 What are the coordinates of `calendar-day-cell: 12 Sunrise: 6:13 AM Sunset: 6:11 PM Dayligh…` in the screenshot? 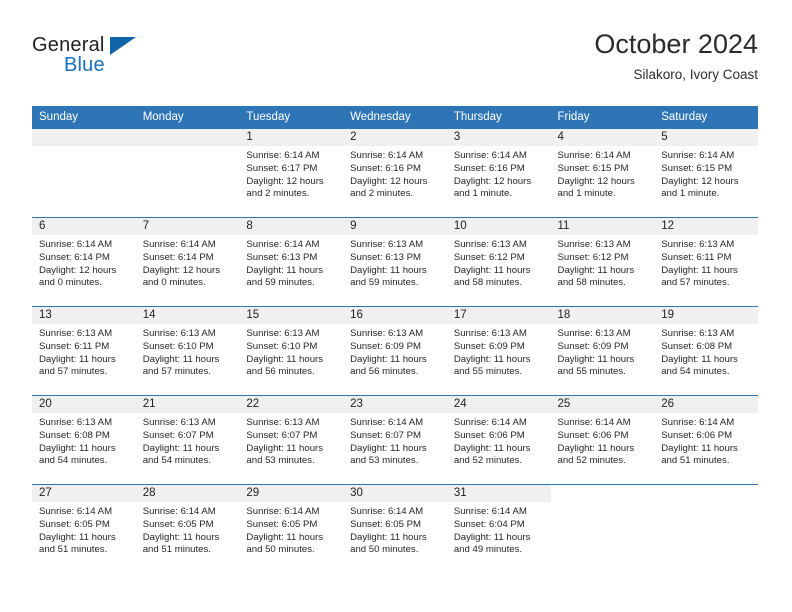 It's located at (706, 262).